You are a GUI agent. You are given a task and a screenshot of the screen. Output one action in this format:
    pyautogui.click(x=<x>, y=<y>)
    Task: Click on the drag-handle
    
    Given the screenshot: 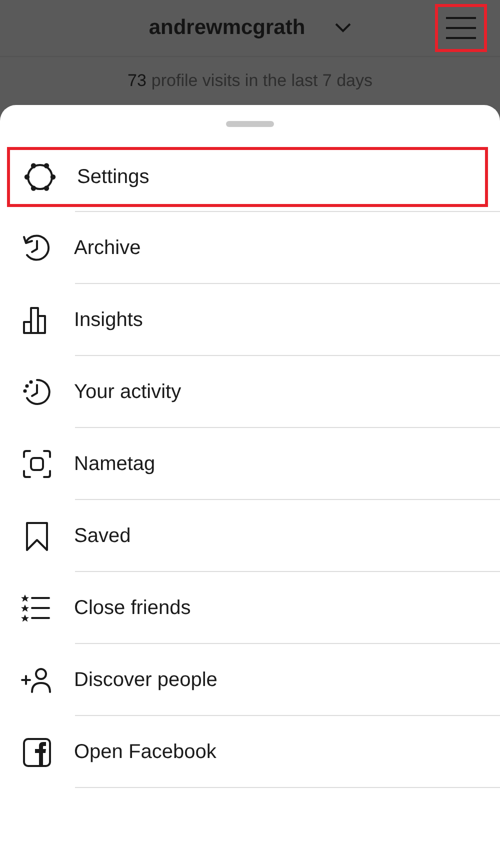 What is the action you would take?
    pyautogui.click(x=250, y=124)
    